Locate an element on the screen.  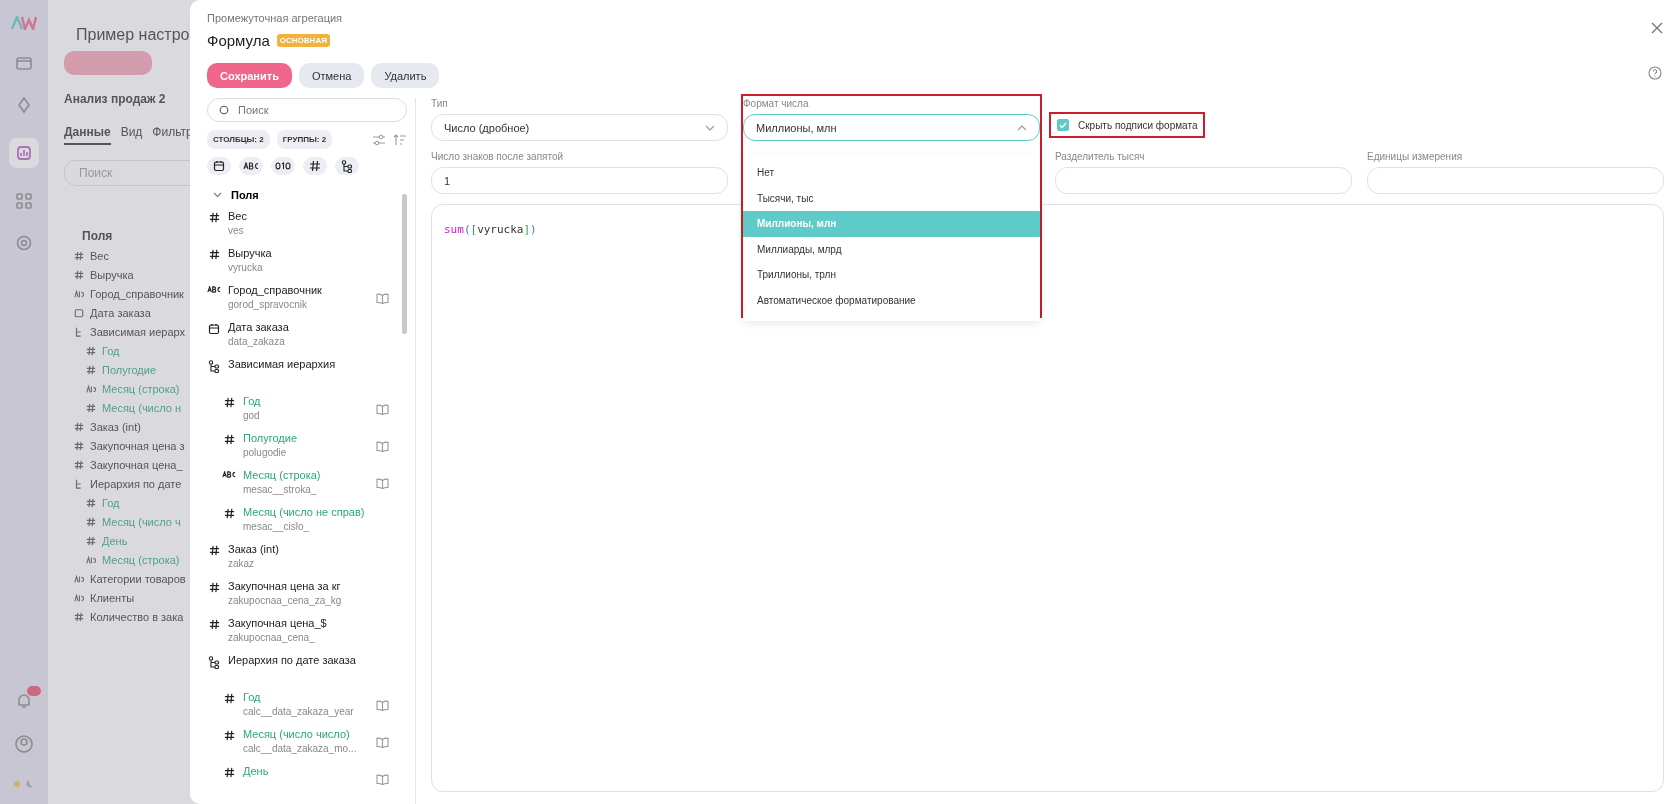
dropdown-option: Триллионы, трлн is located at coordinates (891, 275).